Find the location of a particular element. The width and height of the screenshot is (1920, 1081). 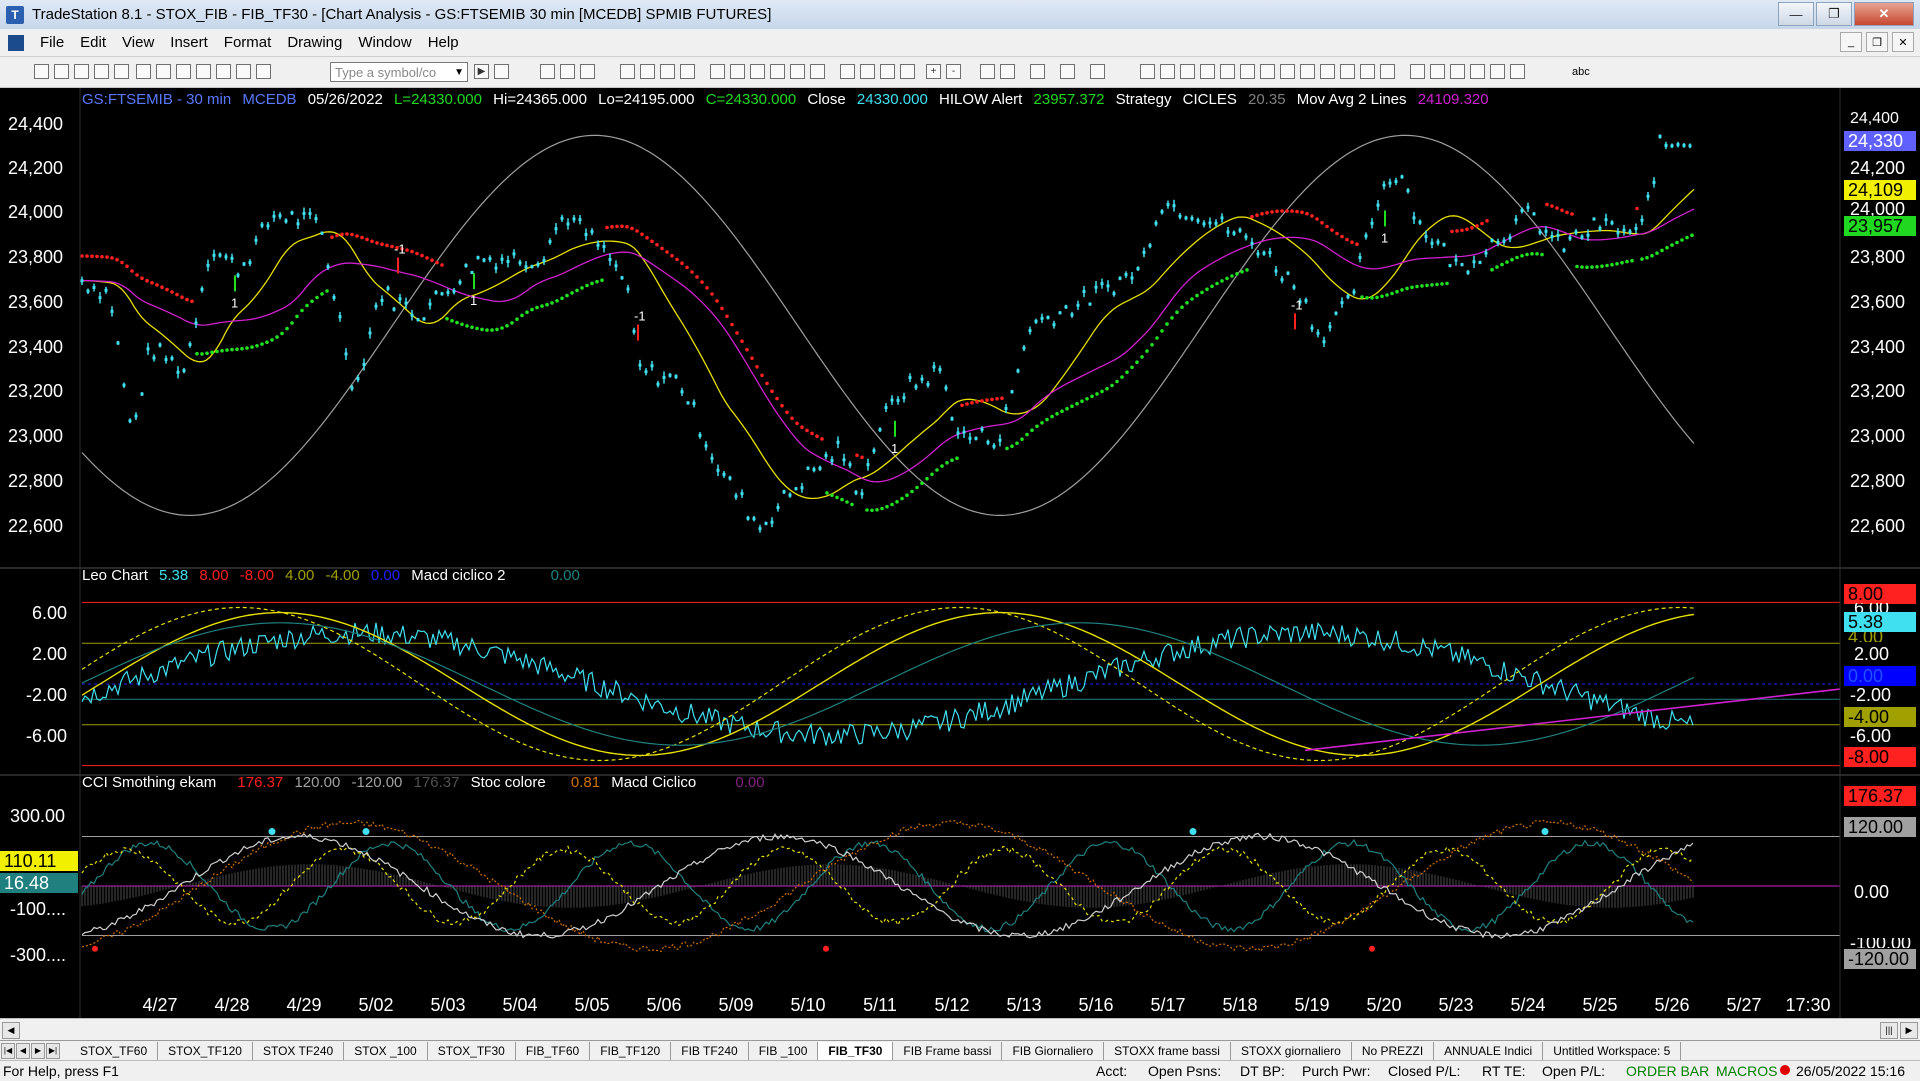

new-icon is located at coordinates (41, 71).